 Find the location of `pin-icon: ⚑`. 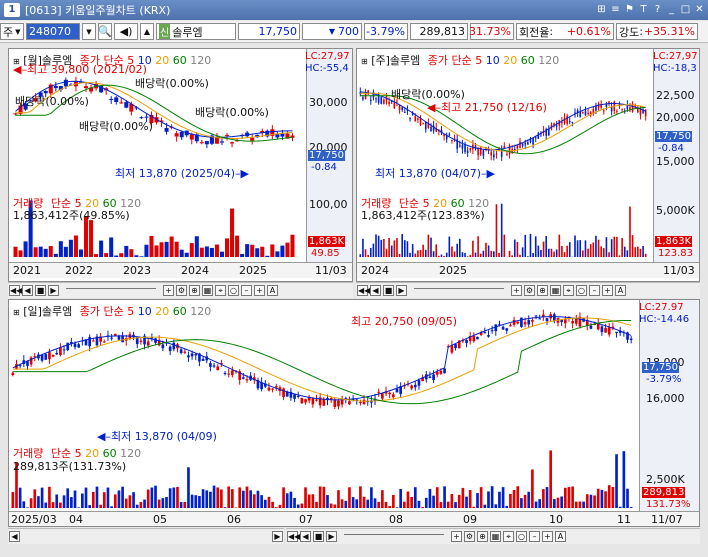

pin-icon: ⚑ is located at coordinates (629, 9).